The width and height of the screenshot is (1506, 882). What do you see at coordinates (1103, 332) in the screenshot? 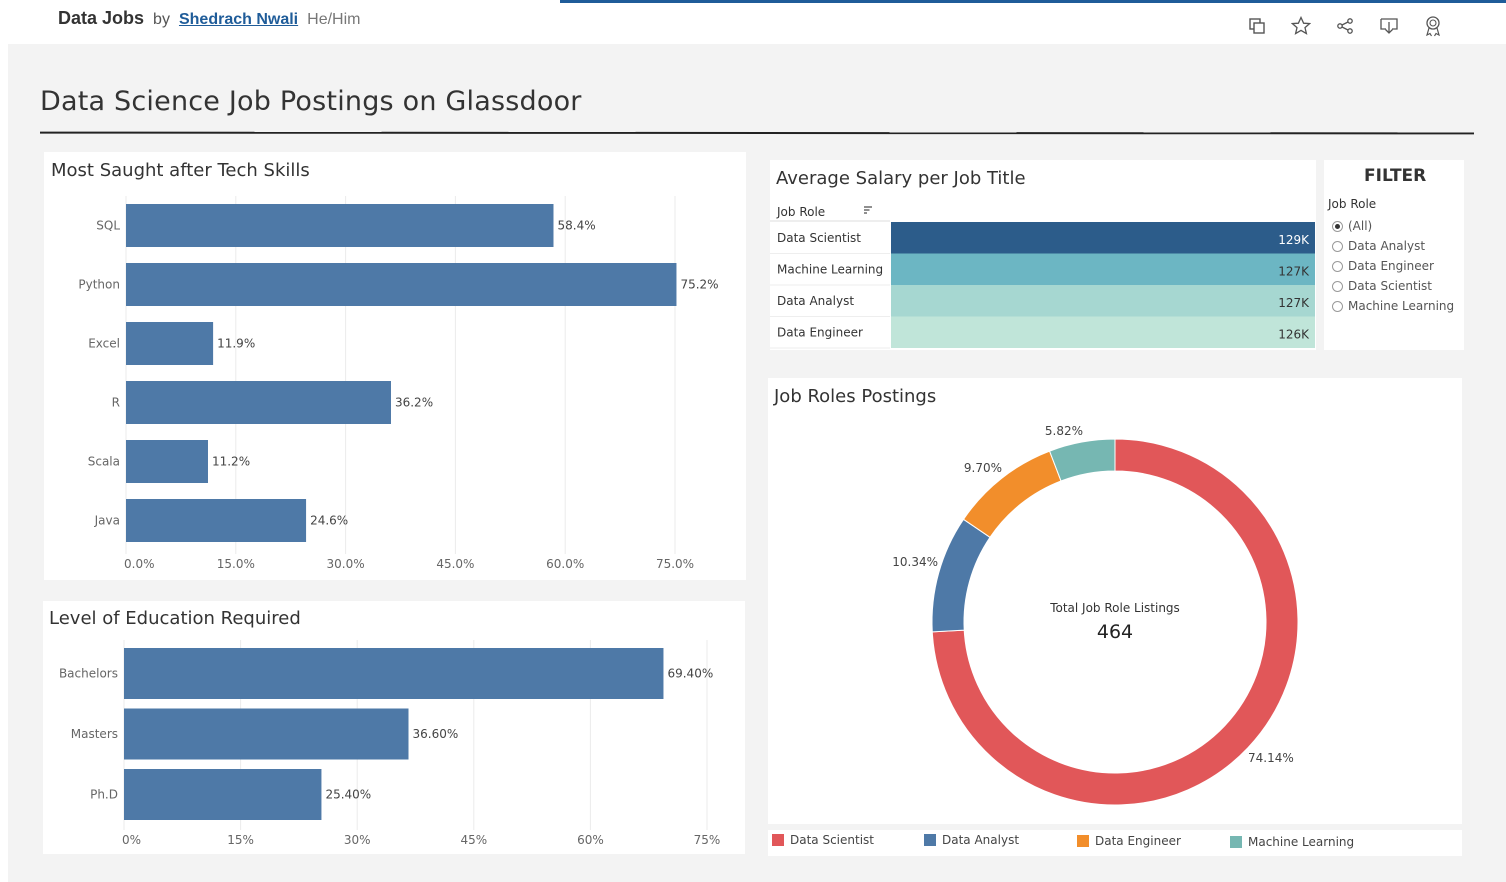
I see `salary-cell-data-engineer` at bounding box center [1103, 332].